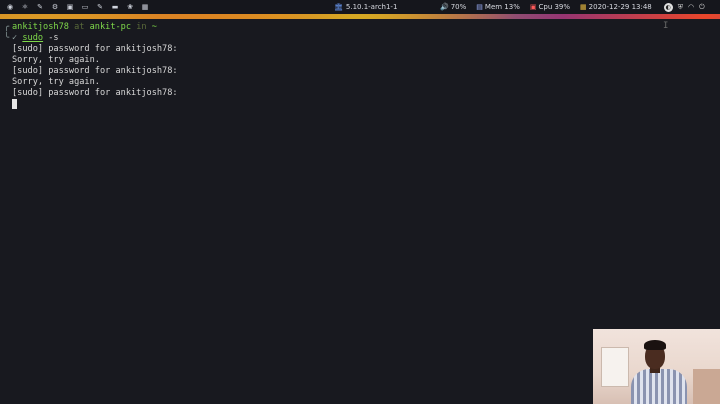  Describe the element at coordinates (70, 7) in the screenshot. I see `image-viewer-icon: ▣` at that location.